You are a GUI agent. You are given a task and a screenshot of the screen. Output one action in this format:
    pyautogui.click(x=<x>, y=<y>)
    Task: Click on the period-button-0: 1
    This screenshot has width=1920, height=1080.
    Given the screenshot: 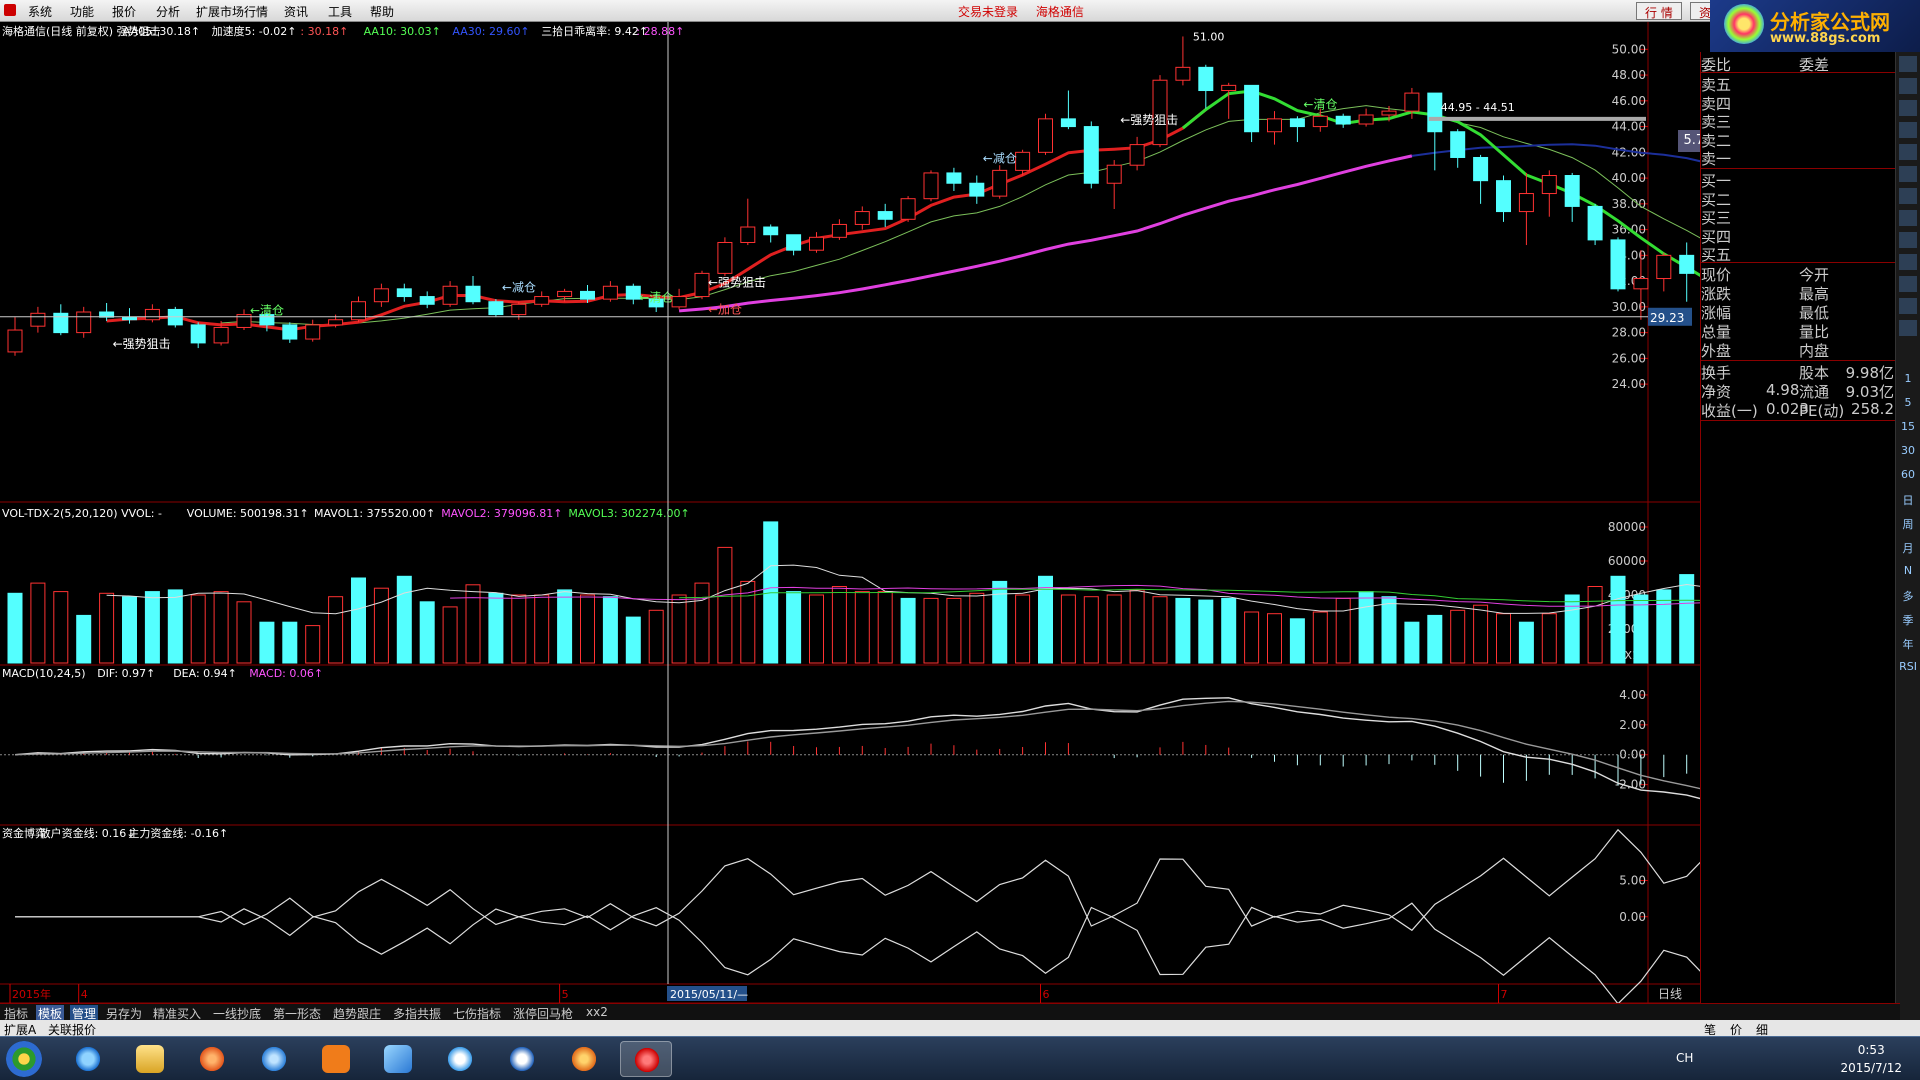 What is the action you would take?
    pyautogui.click(x=1908, y=380)
    